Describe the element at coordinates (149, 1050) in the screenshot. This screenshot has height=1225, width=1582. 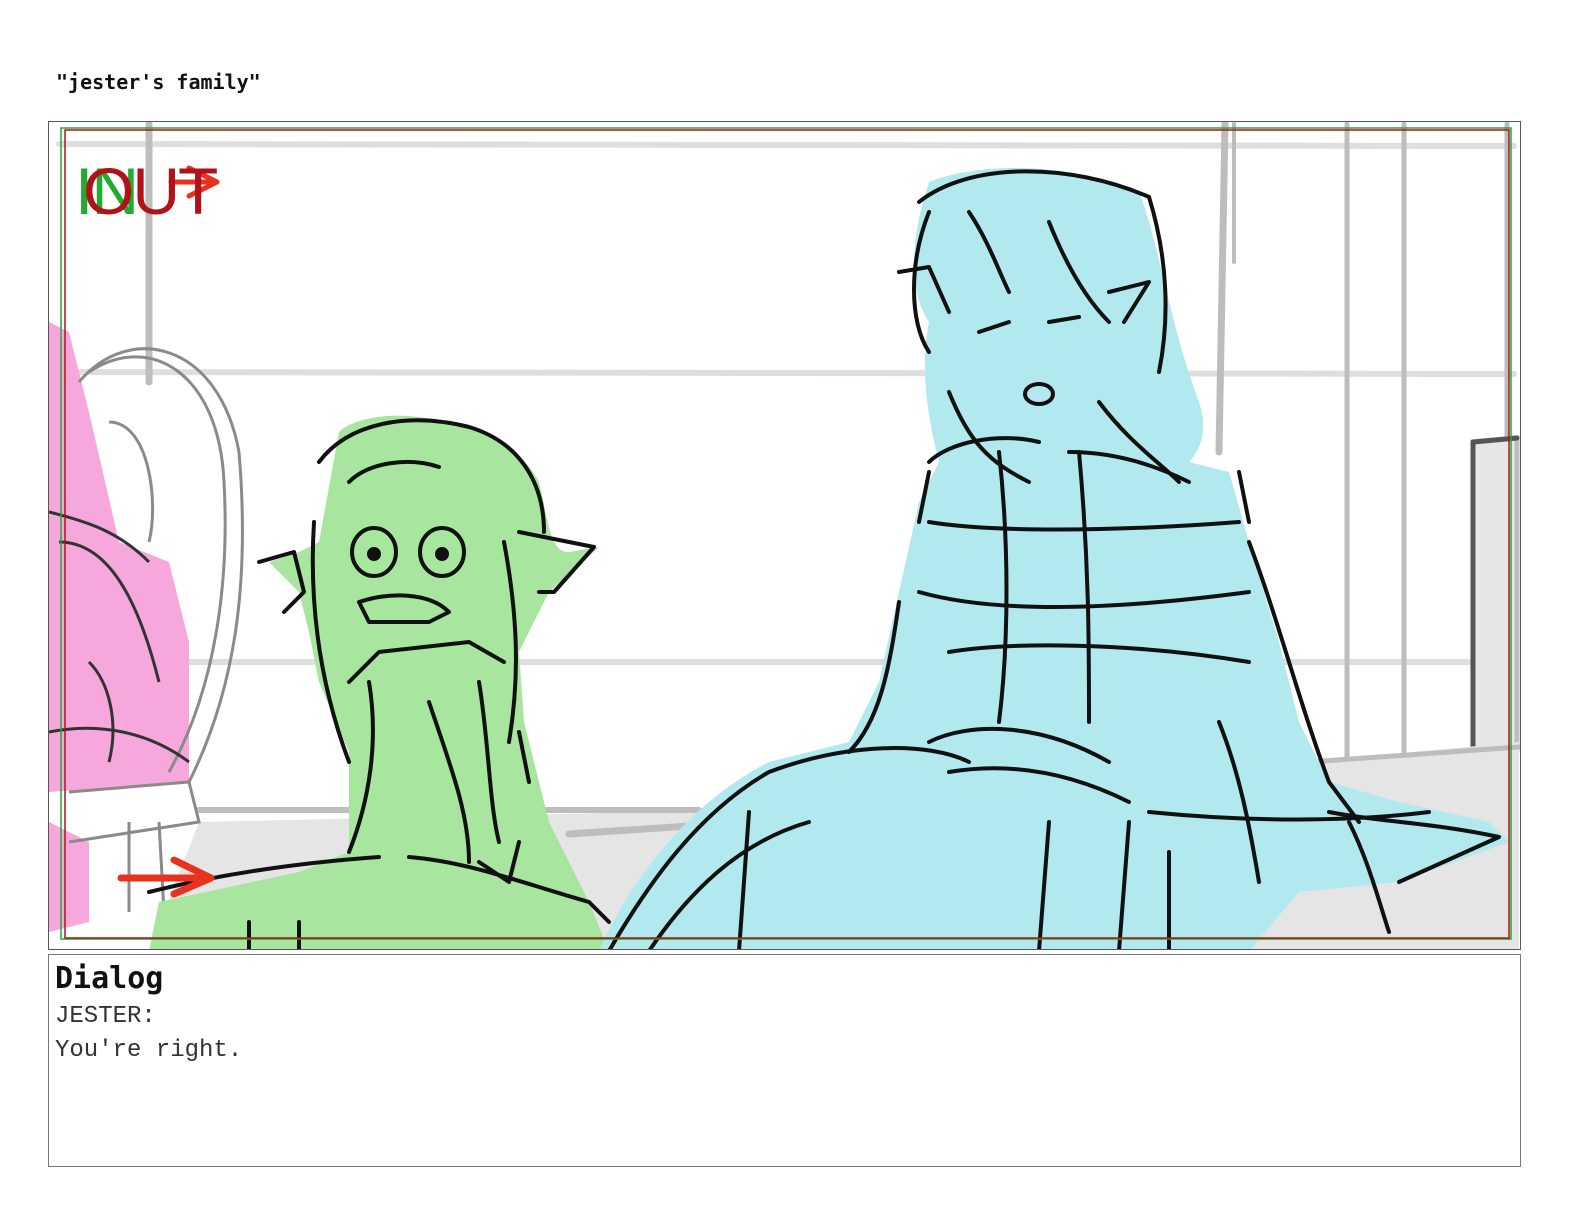
I see `dialog-line: You're right.` at that location.